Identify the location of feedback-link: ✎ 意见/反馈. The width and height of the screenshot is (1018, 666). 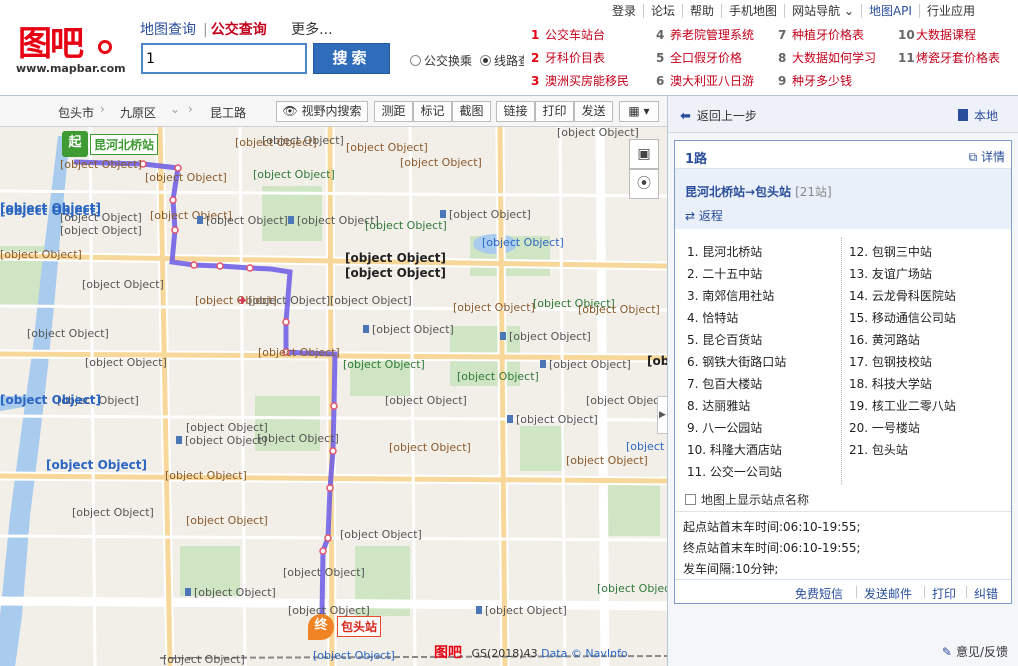
(975, 651).